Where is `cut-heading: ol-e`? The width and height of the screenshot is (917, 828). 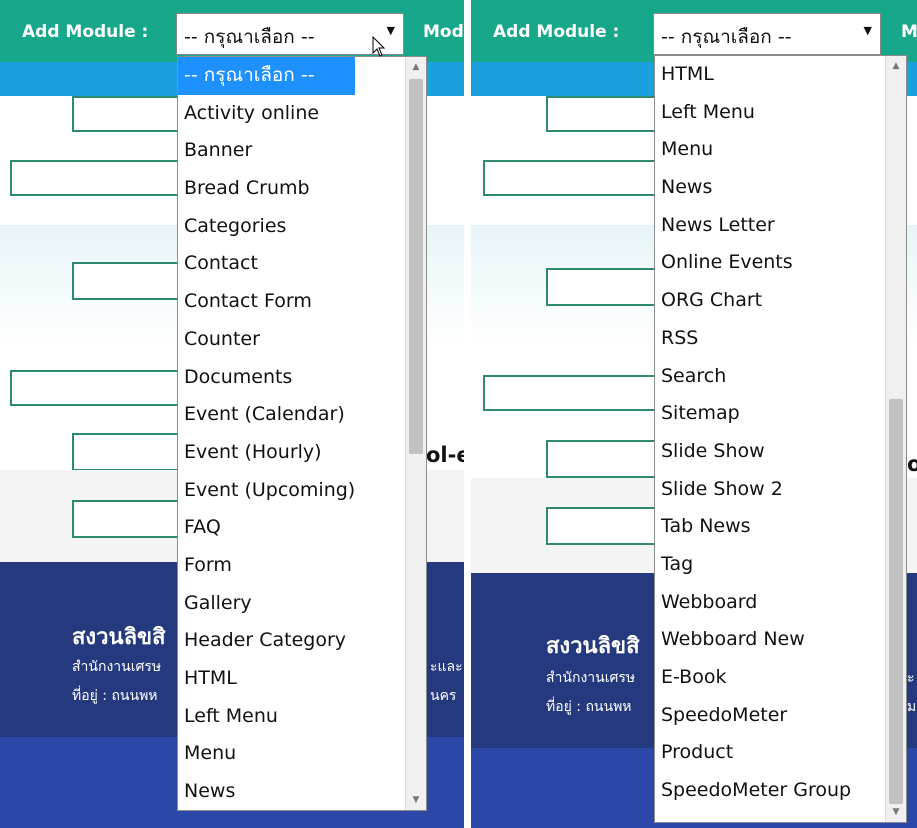
cut-heading: ol-e is located at coordinates (445, 455).